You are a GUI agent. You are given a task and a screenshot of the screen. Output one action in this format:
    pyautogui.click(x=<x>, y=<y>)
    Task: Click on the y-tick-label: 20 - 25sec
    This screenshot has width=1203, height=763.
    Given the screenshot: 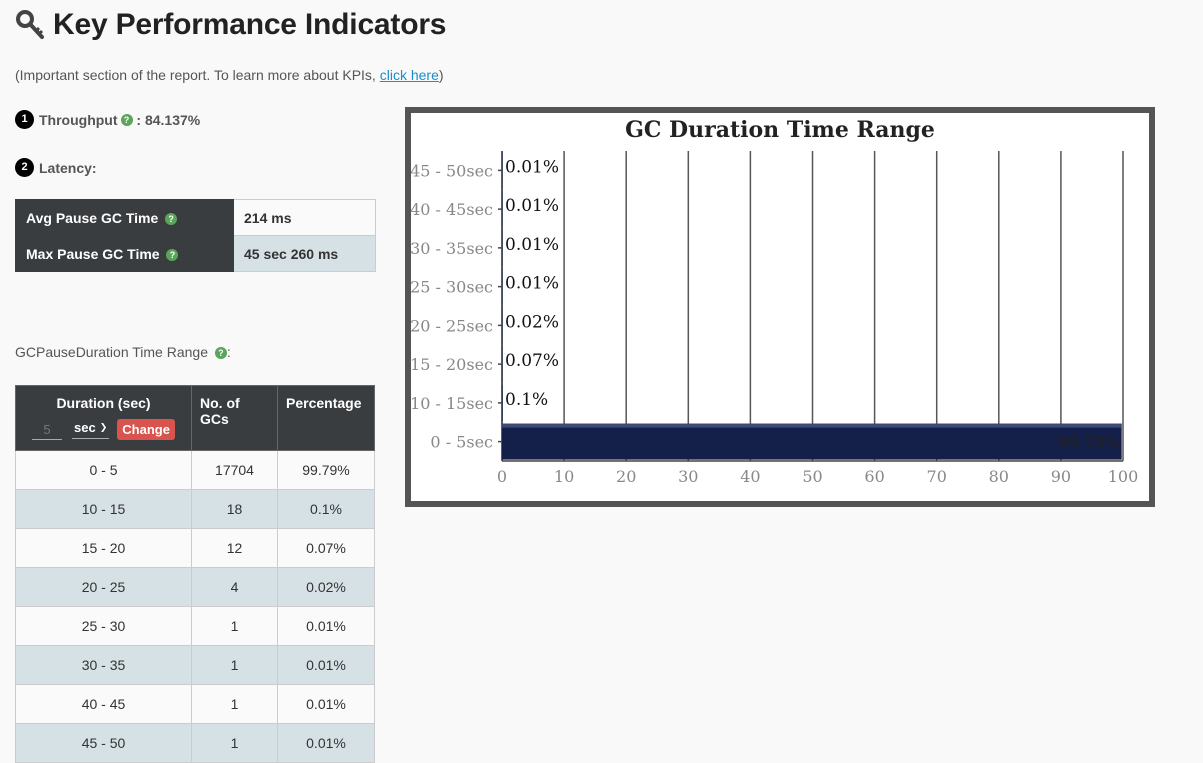 What is the action you would take?
    pyautogui.click(x=452, y=325)
    